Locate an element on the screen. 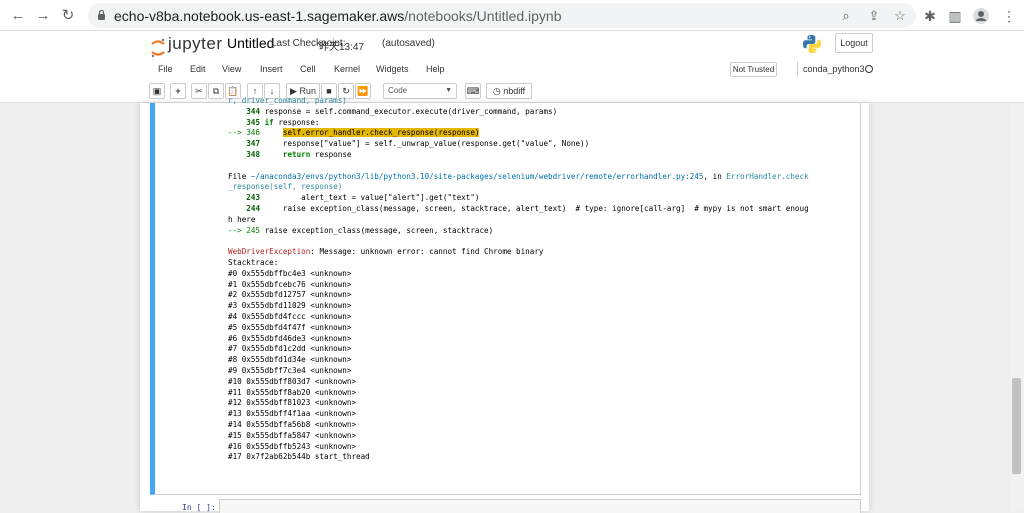 The image size is (1024, 513). stack-frame: #7 0x555dbfd1c2dd <unknown> is located at coordinates (290, 349).